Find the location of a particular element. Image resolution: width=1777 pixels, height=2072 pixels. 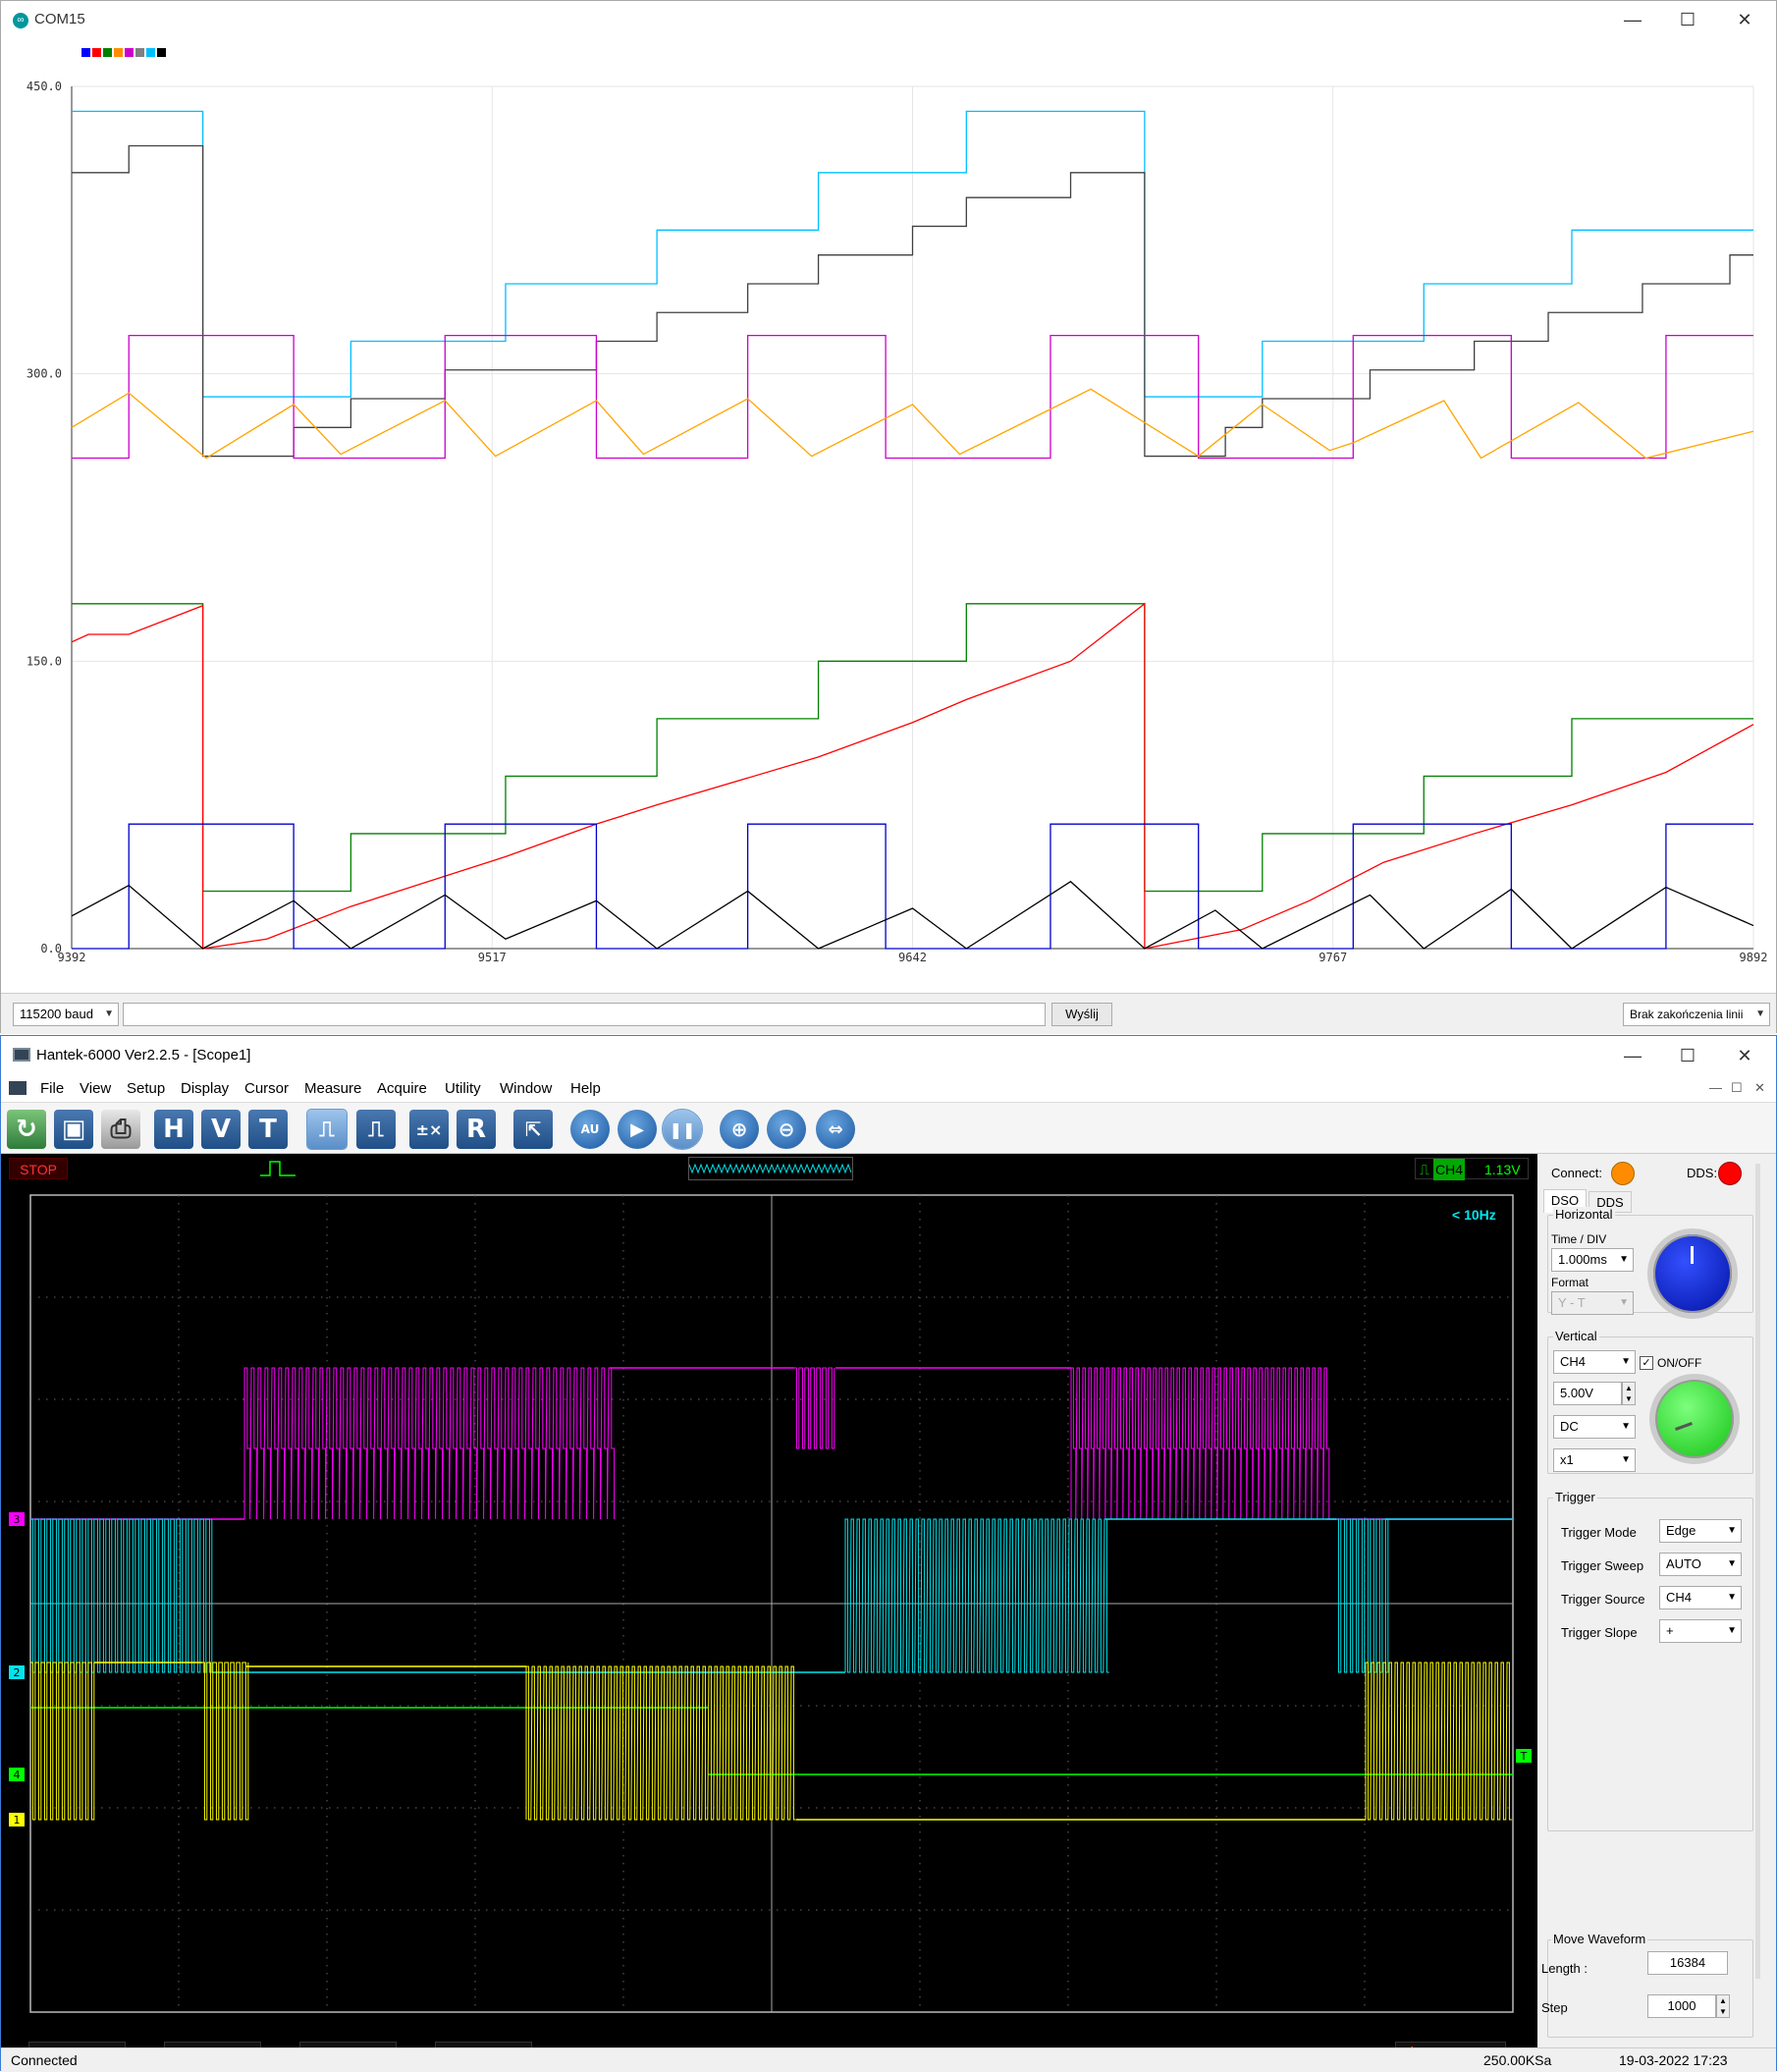

open-icon: ↻ is located at coordinates (26, 1129).